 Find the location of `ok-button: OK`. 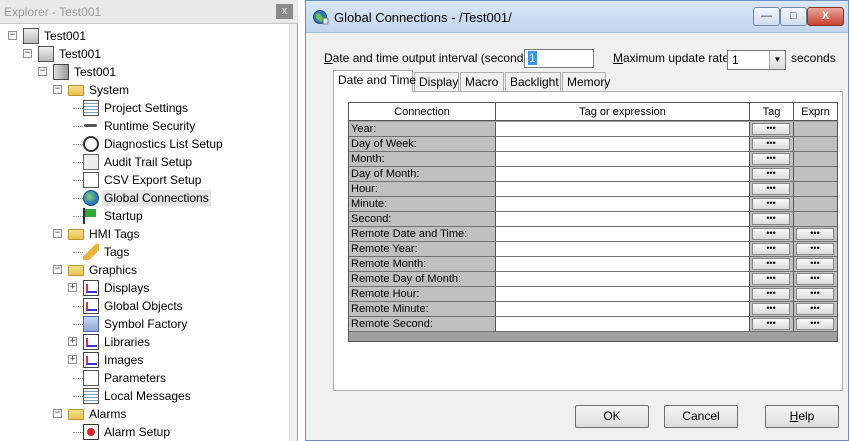

ok-button: OK is located at coordinates (612, 416).